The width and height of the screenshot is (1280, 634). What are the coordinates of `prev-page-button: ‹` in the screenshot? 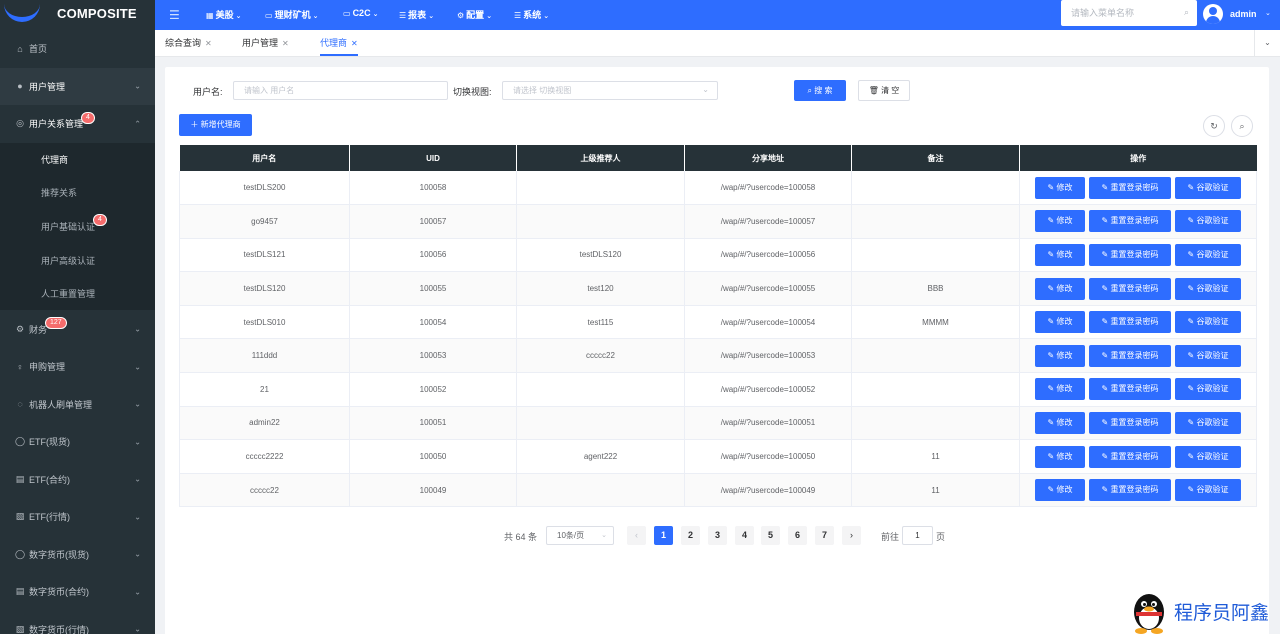 It's located at (636, 535).